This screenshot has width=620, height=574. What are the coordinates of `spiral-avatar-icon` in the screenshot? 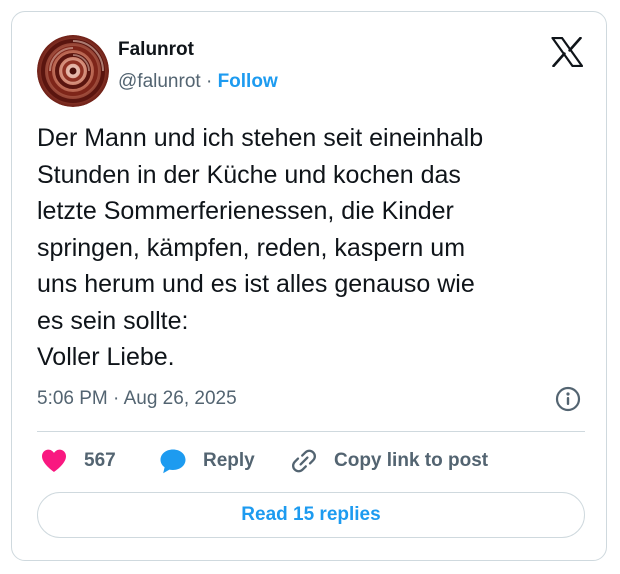 It's located at (73, 71).